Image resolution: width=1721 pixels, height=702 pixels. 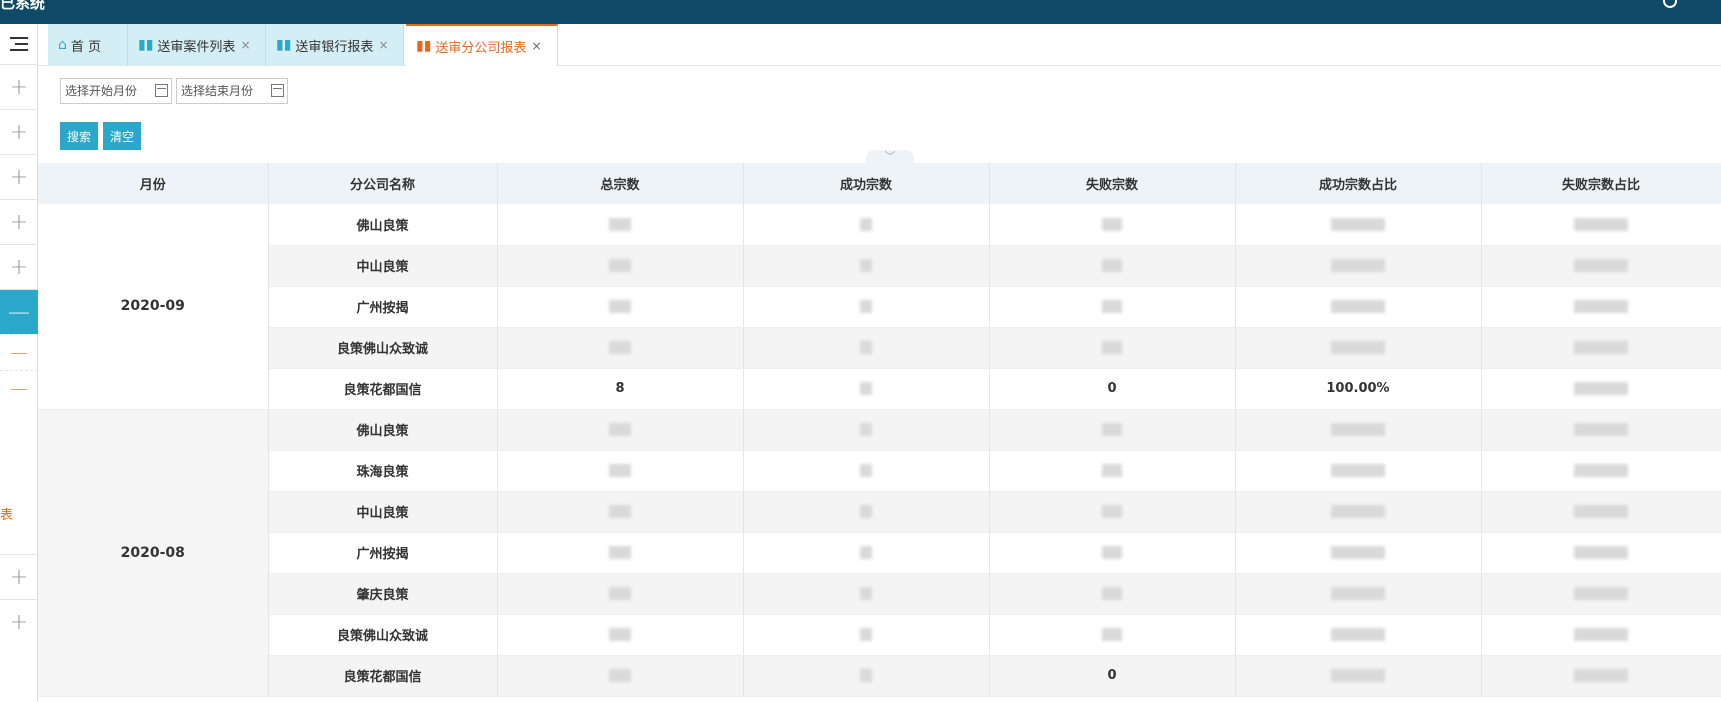 I want to click on user-icon, so click(x=1670, y=4).